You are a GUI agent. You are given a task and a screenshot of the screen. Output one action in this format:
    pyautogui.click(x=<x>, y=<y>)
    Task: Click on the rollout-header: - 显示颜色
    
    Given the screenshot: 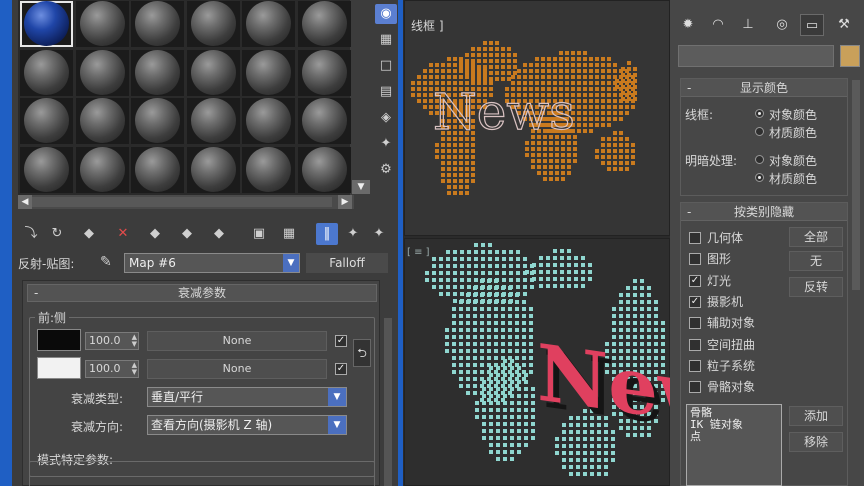 What is the action you would take?
    pyautogui.click(x=764, y=88)
    